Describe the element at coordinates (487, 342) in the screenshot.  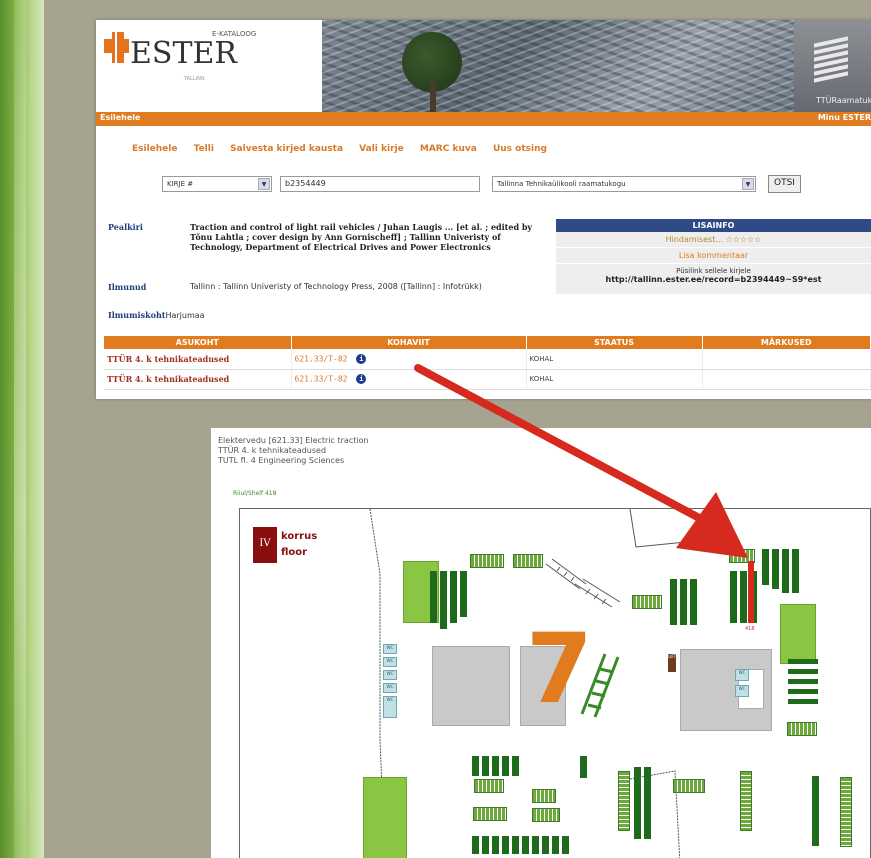
I see `holdings-header-row: ASUKOHT KOHAVIIT STAATUS MÄRKUSED` at that location.